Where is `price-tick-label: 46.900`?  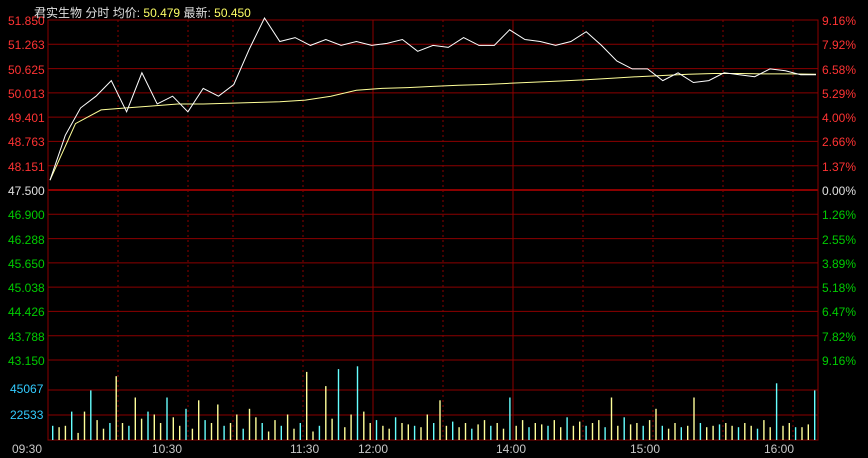
price-tick-label: 46.900 is located at coordinates (26, 215).